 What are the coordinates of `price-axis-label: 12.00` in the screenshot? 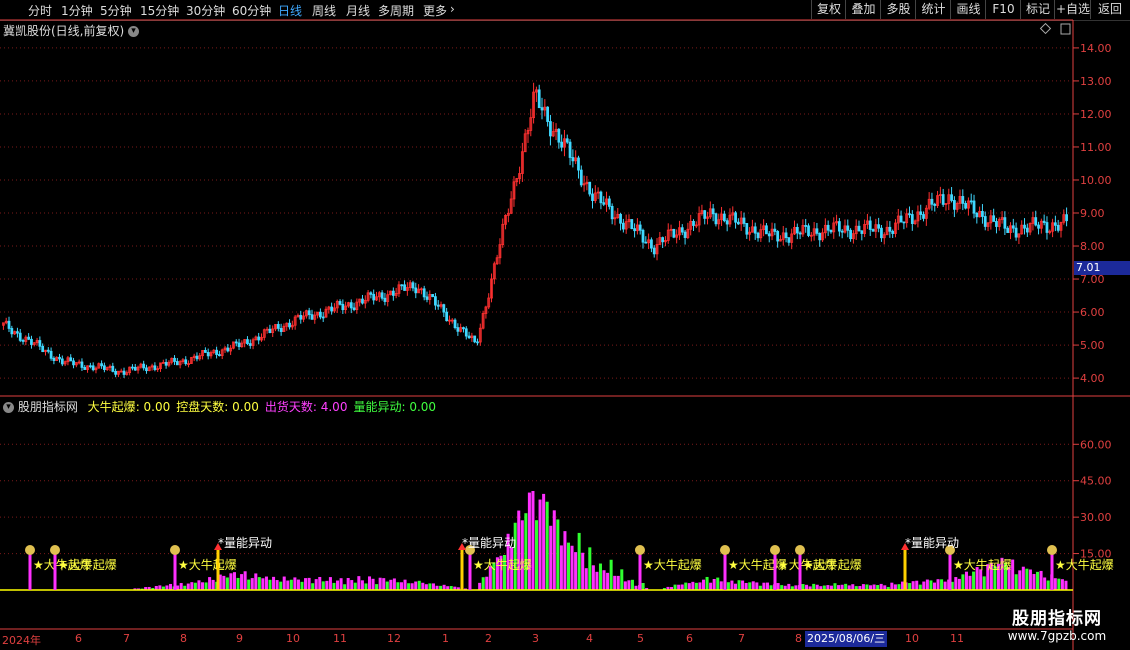 It's located at (1096, 114).